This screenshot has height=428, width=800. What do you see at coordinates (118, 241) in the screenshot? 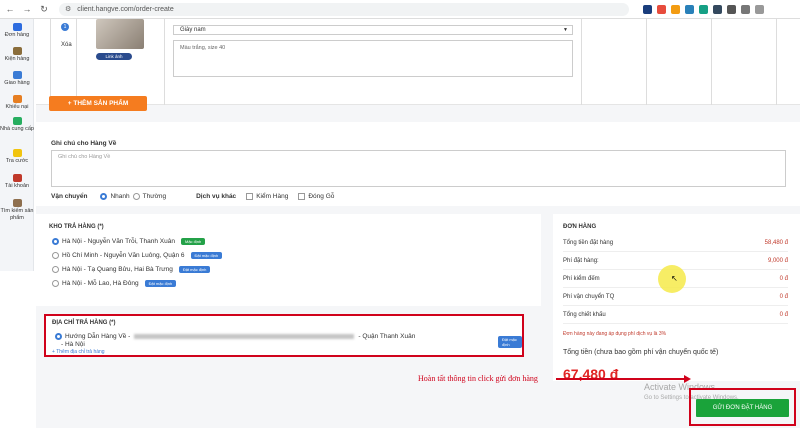
I see `warehouse-name: Hà Nội - Nguyễn Văn Trỗi, Thanh Xuân` at bounding box center [118, 241].